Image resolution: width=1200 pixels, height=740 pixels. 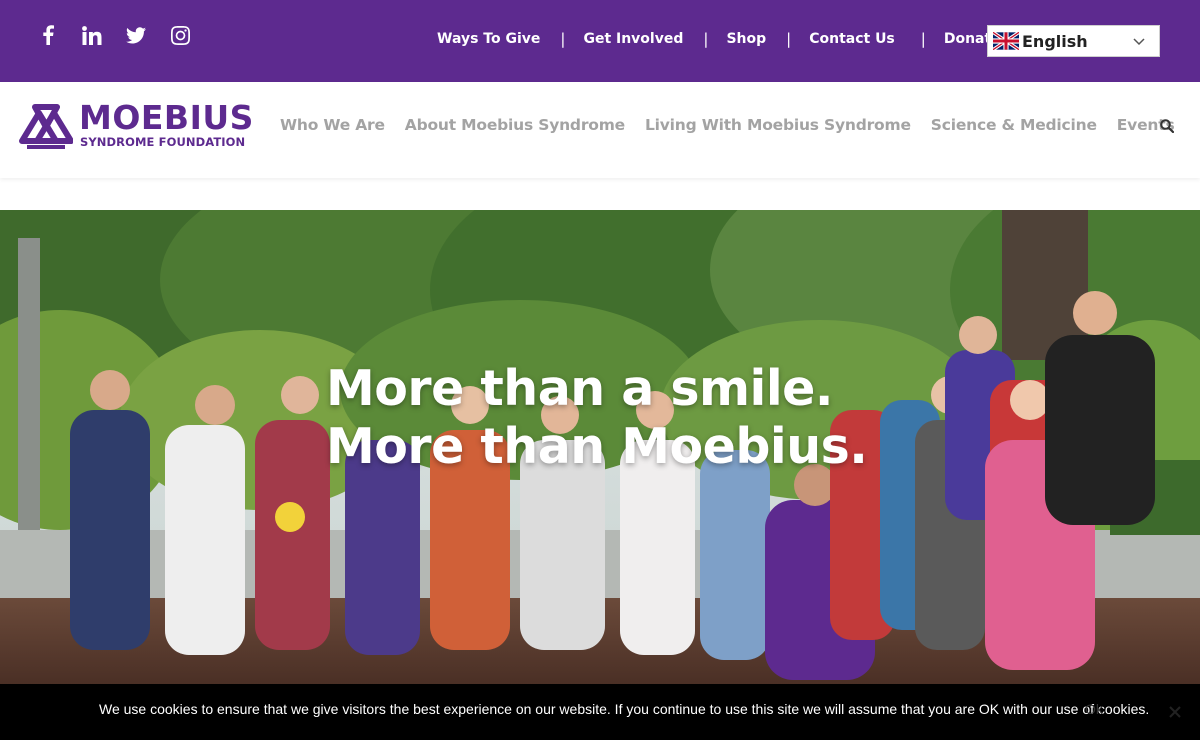 What do you see at coordinates (1167, 126) in the screenshot?
I see `search-icon` at bounding box center [1167, 126].